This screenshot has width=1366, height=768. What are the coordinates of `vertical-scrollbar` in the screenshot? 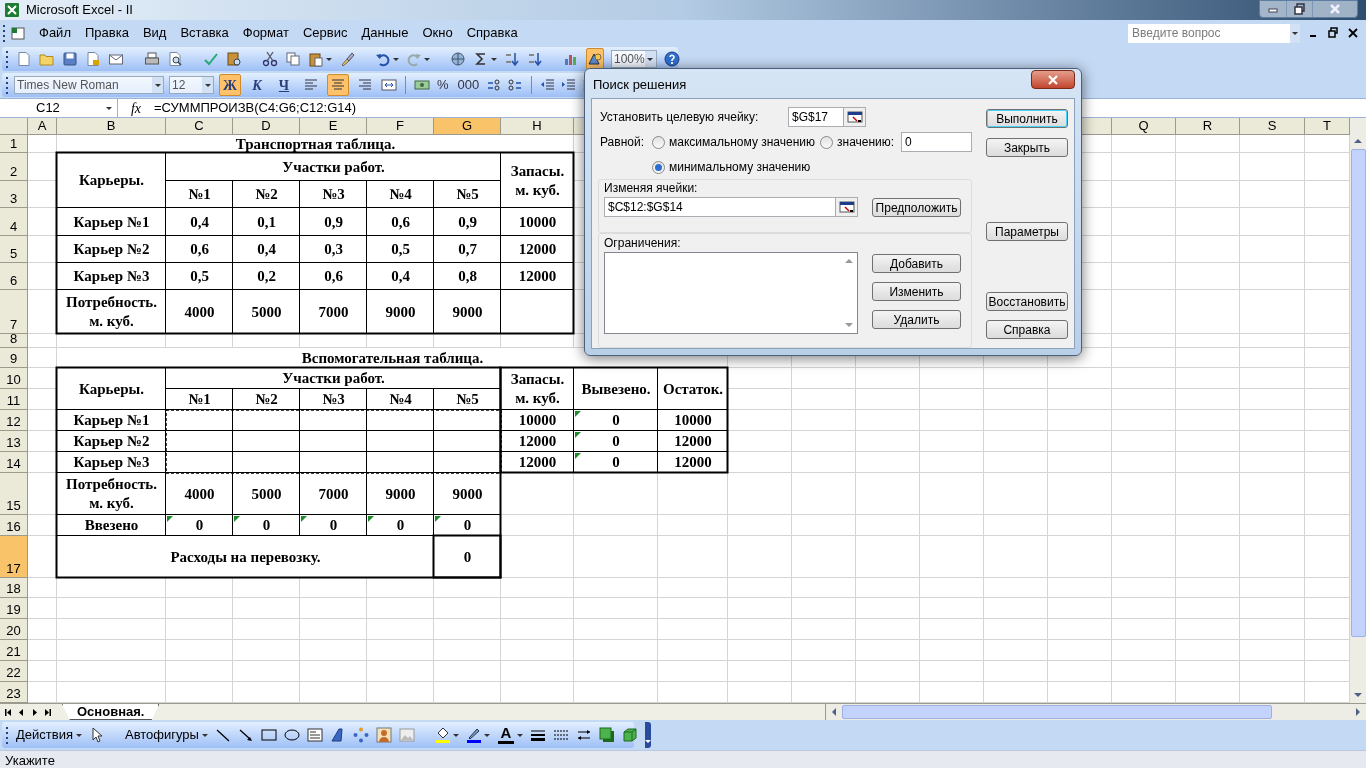 It's located at (1358, 410).